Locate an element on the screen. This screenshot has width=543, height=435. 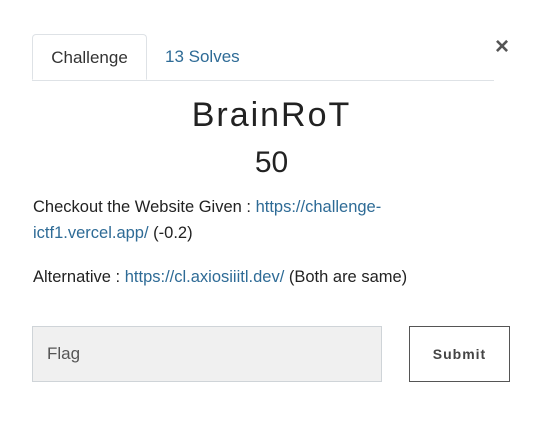
challenge-points: 50 is located at coordinates (271, 162).